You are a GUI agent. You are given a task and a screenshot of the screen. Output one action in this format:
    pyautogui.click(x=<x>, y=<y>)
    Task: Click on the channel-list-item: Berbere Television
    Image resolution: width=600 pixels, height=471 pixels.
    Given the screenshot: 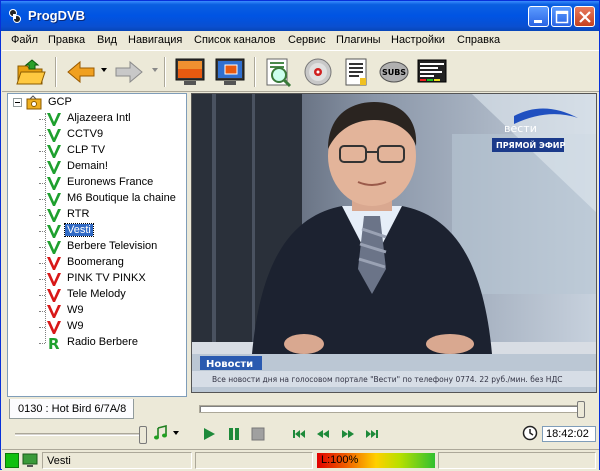 What is the action you would take?
    pyautogui.click(x=97, y=247)
    